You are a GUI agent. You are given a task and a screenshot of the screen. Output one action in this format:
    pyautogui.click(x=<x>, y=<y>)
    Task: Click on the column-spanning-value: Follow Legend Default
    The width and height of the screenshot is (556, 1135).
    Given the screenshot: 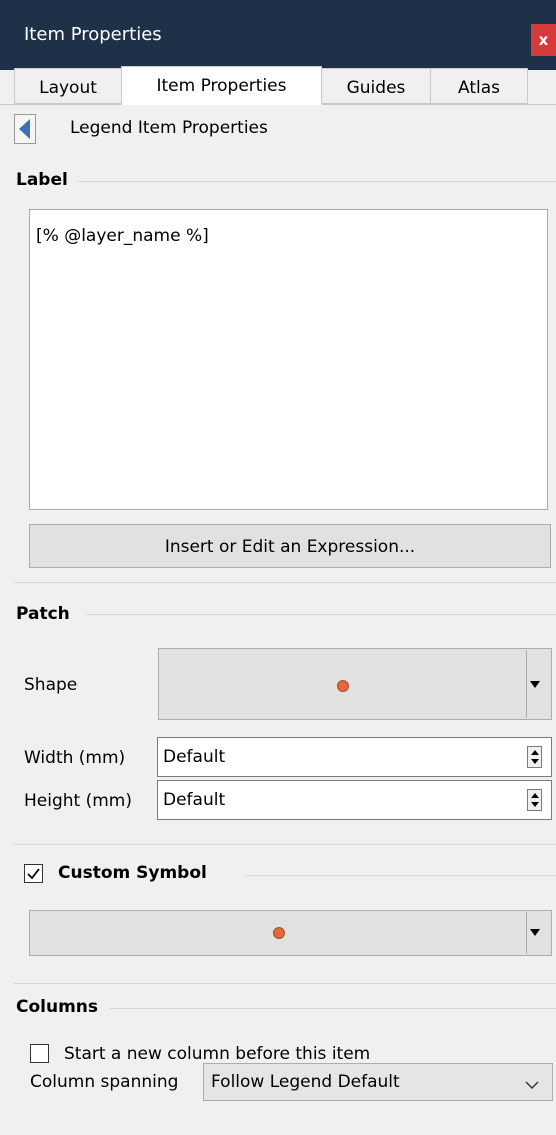 What is the action you would take?
    pyautogui.click(x=305, y=1082)
    